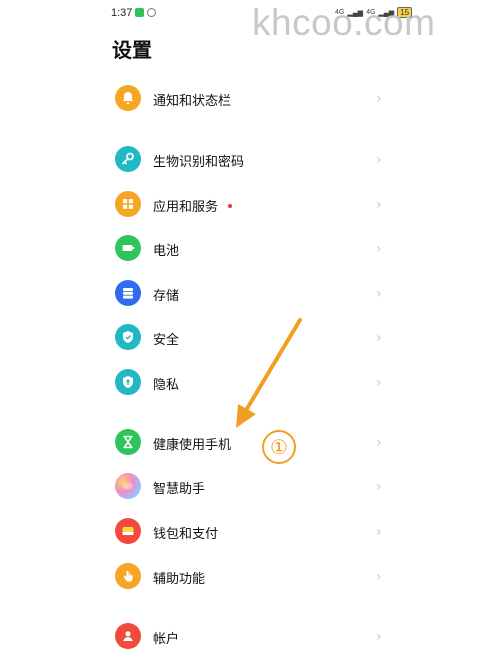 Image resolution: width=500 pixels, height=658 pixels. Describe the element at coordinates (128, 159) in the screenshot. I see `key-icon` at that location.